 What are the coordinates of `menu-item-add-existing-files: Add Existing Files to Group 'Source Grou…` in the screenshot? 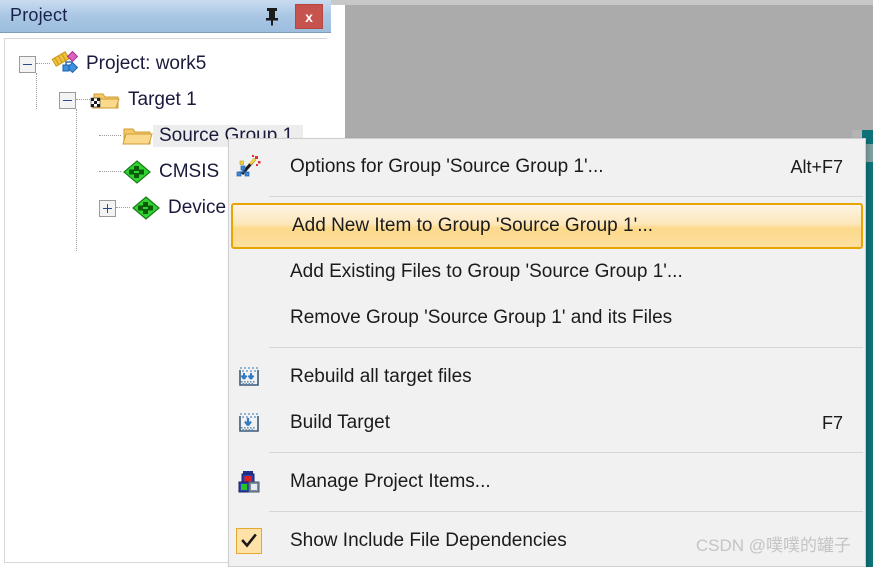 It's located at (547, 272).